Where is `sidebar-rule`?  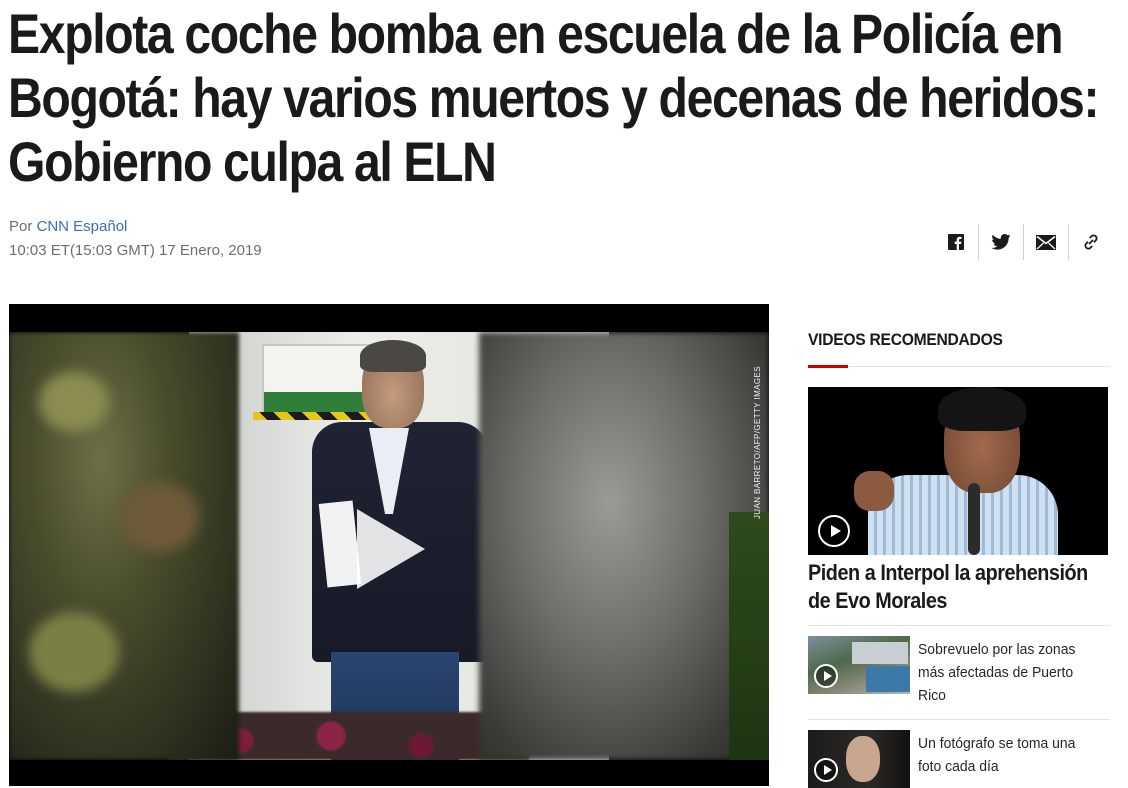 sidebar-rule is located at coordinates (959, 366).